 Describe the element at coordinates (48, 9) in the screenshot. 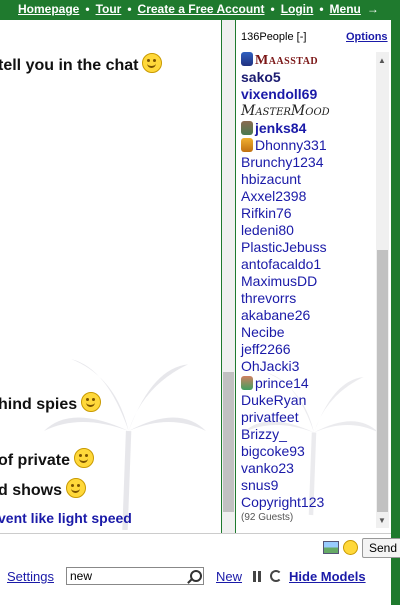

I see `nav-link-homepage: Homepage` at that location.